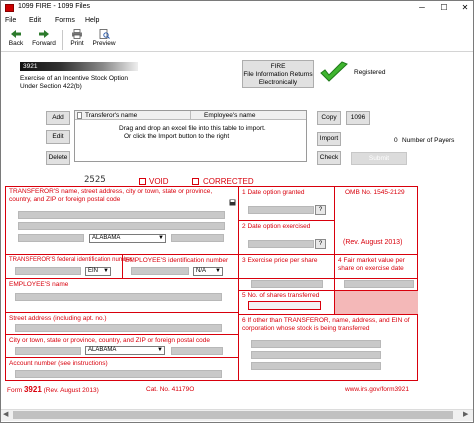 The image size is (474, 423). Describe the element at coordinates (329, 158) in the screenshot. I see `check-button: Check` at that location.